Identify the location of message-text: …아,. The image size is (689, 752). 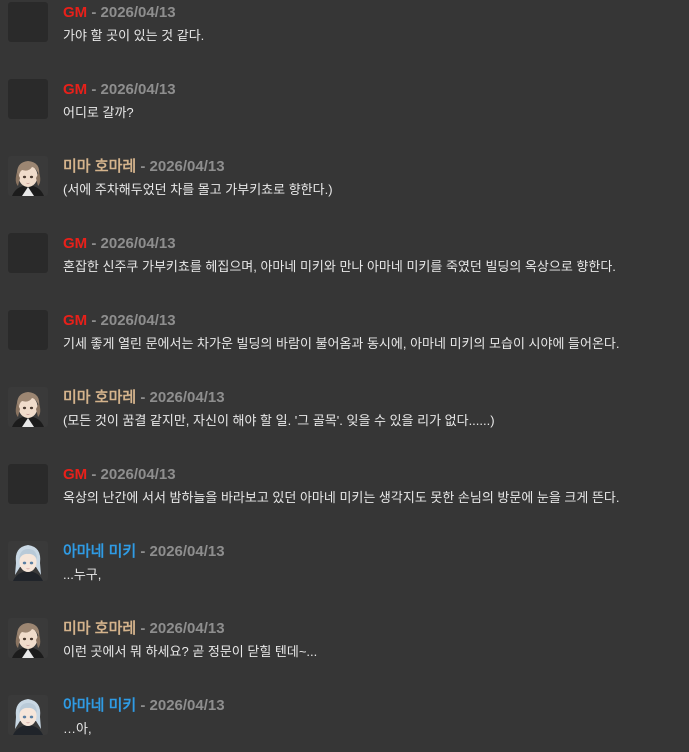
(77, 728).